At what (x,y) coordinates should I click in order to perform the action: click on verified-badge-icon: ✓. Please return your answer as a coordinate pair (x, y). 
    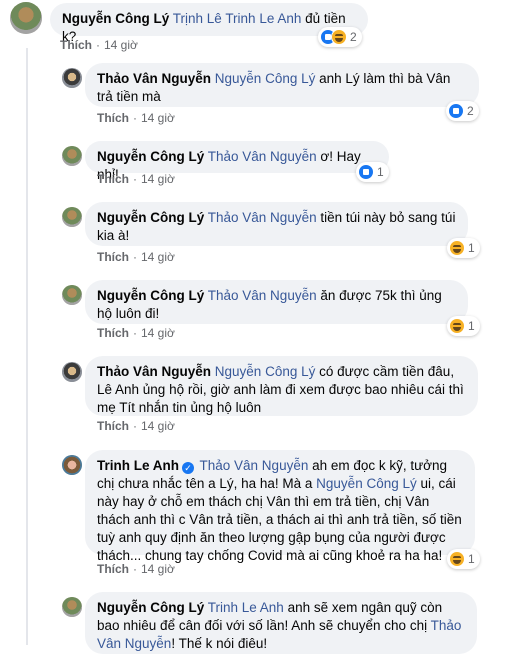
    Looking at the image, I should click on (188, 468).